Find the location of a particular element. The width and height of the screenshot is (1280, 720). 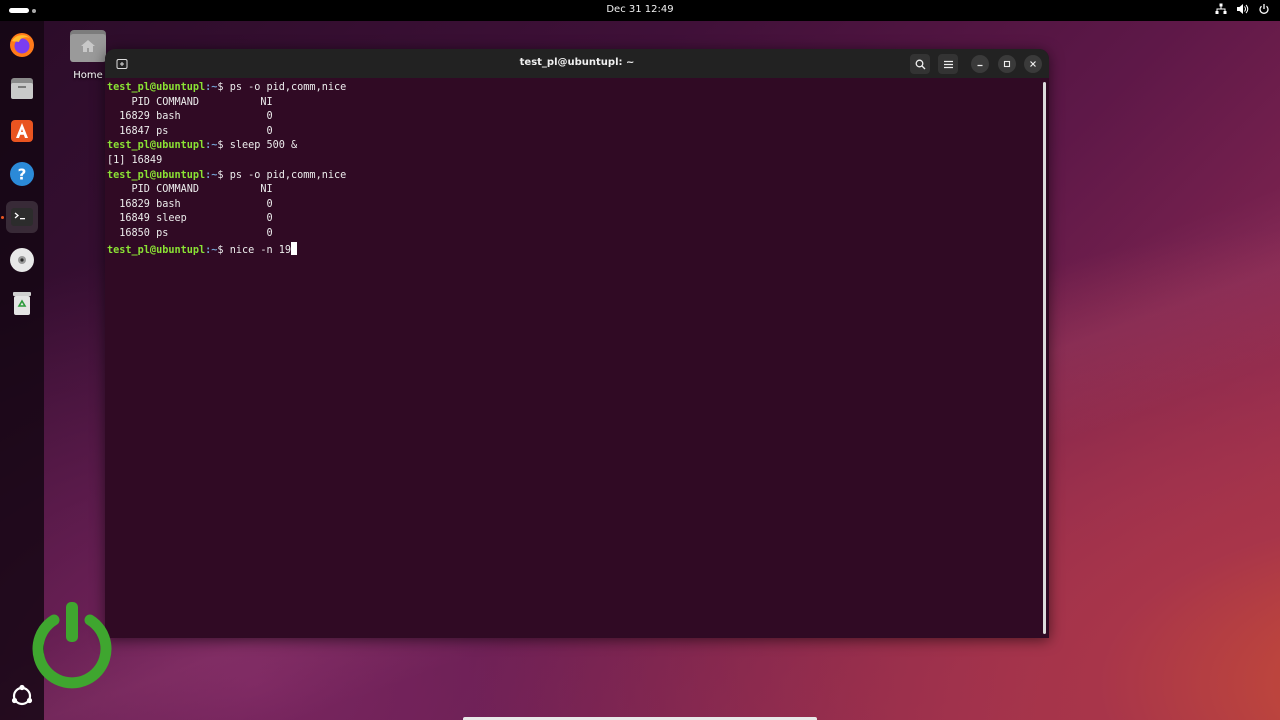

close-button is located at coordinates (1033, 64).